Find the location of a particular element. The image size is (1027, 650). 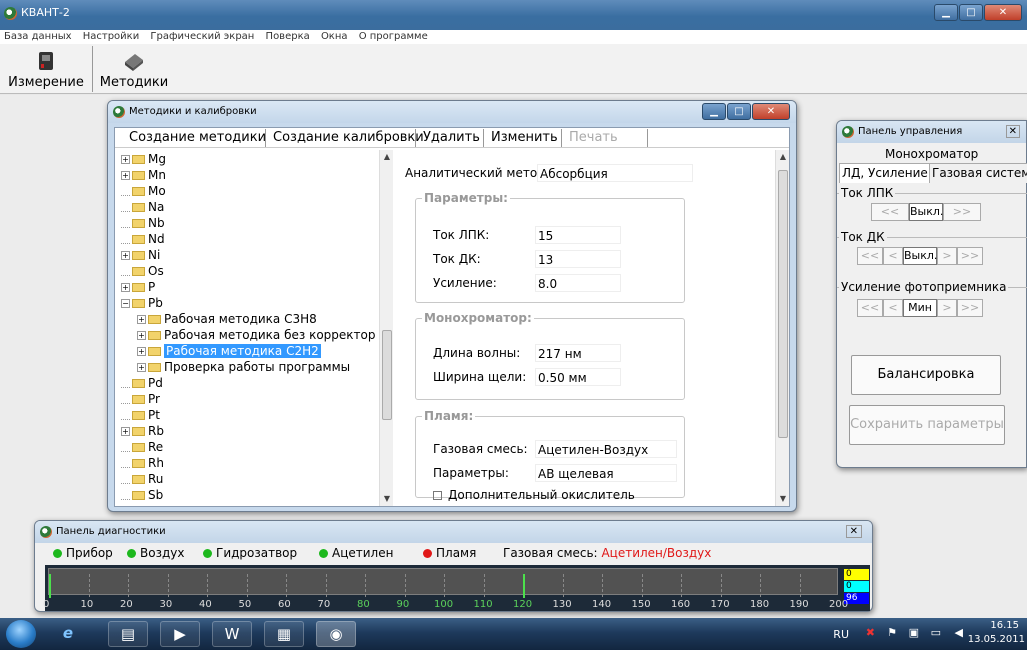

tree-element-node: Mo is located at coordinates (143, 191).